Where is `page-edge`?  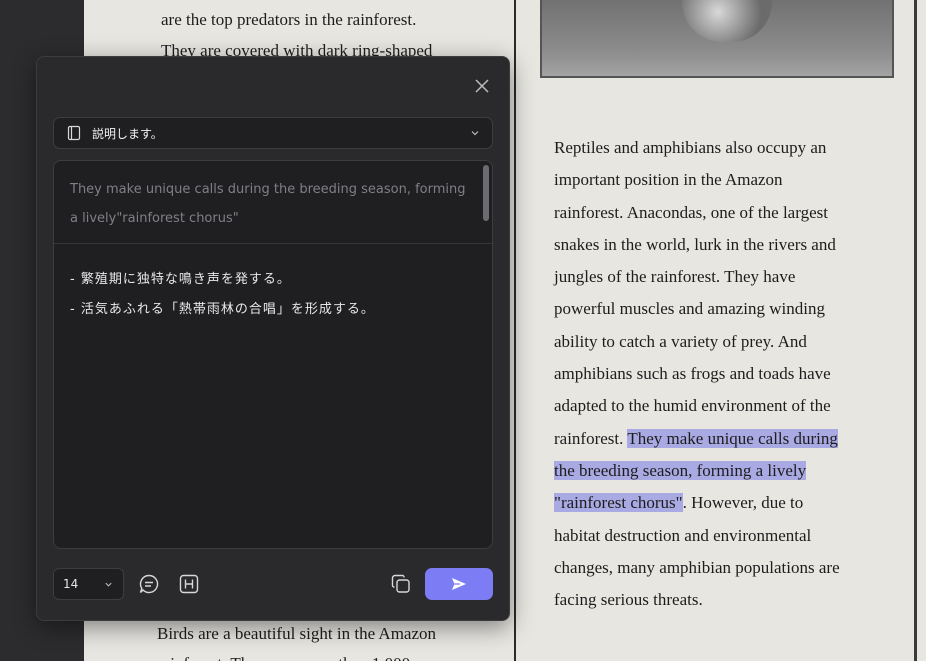 page-edge is located at coordinates (915, 330).